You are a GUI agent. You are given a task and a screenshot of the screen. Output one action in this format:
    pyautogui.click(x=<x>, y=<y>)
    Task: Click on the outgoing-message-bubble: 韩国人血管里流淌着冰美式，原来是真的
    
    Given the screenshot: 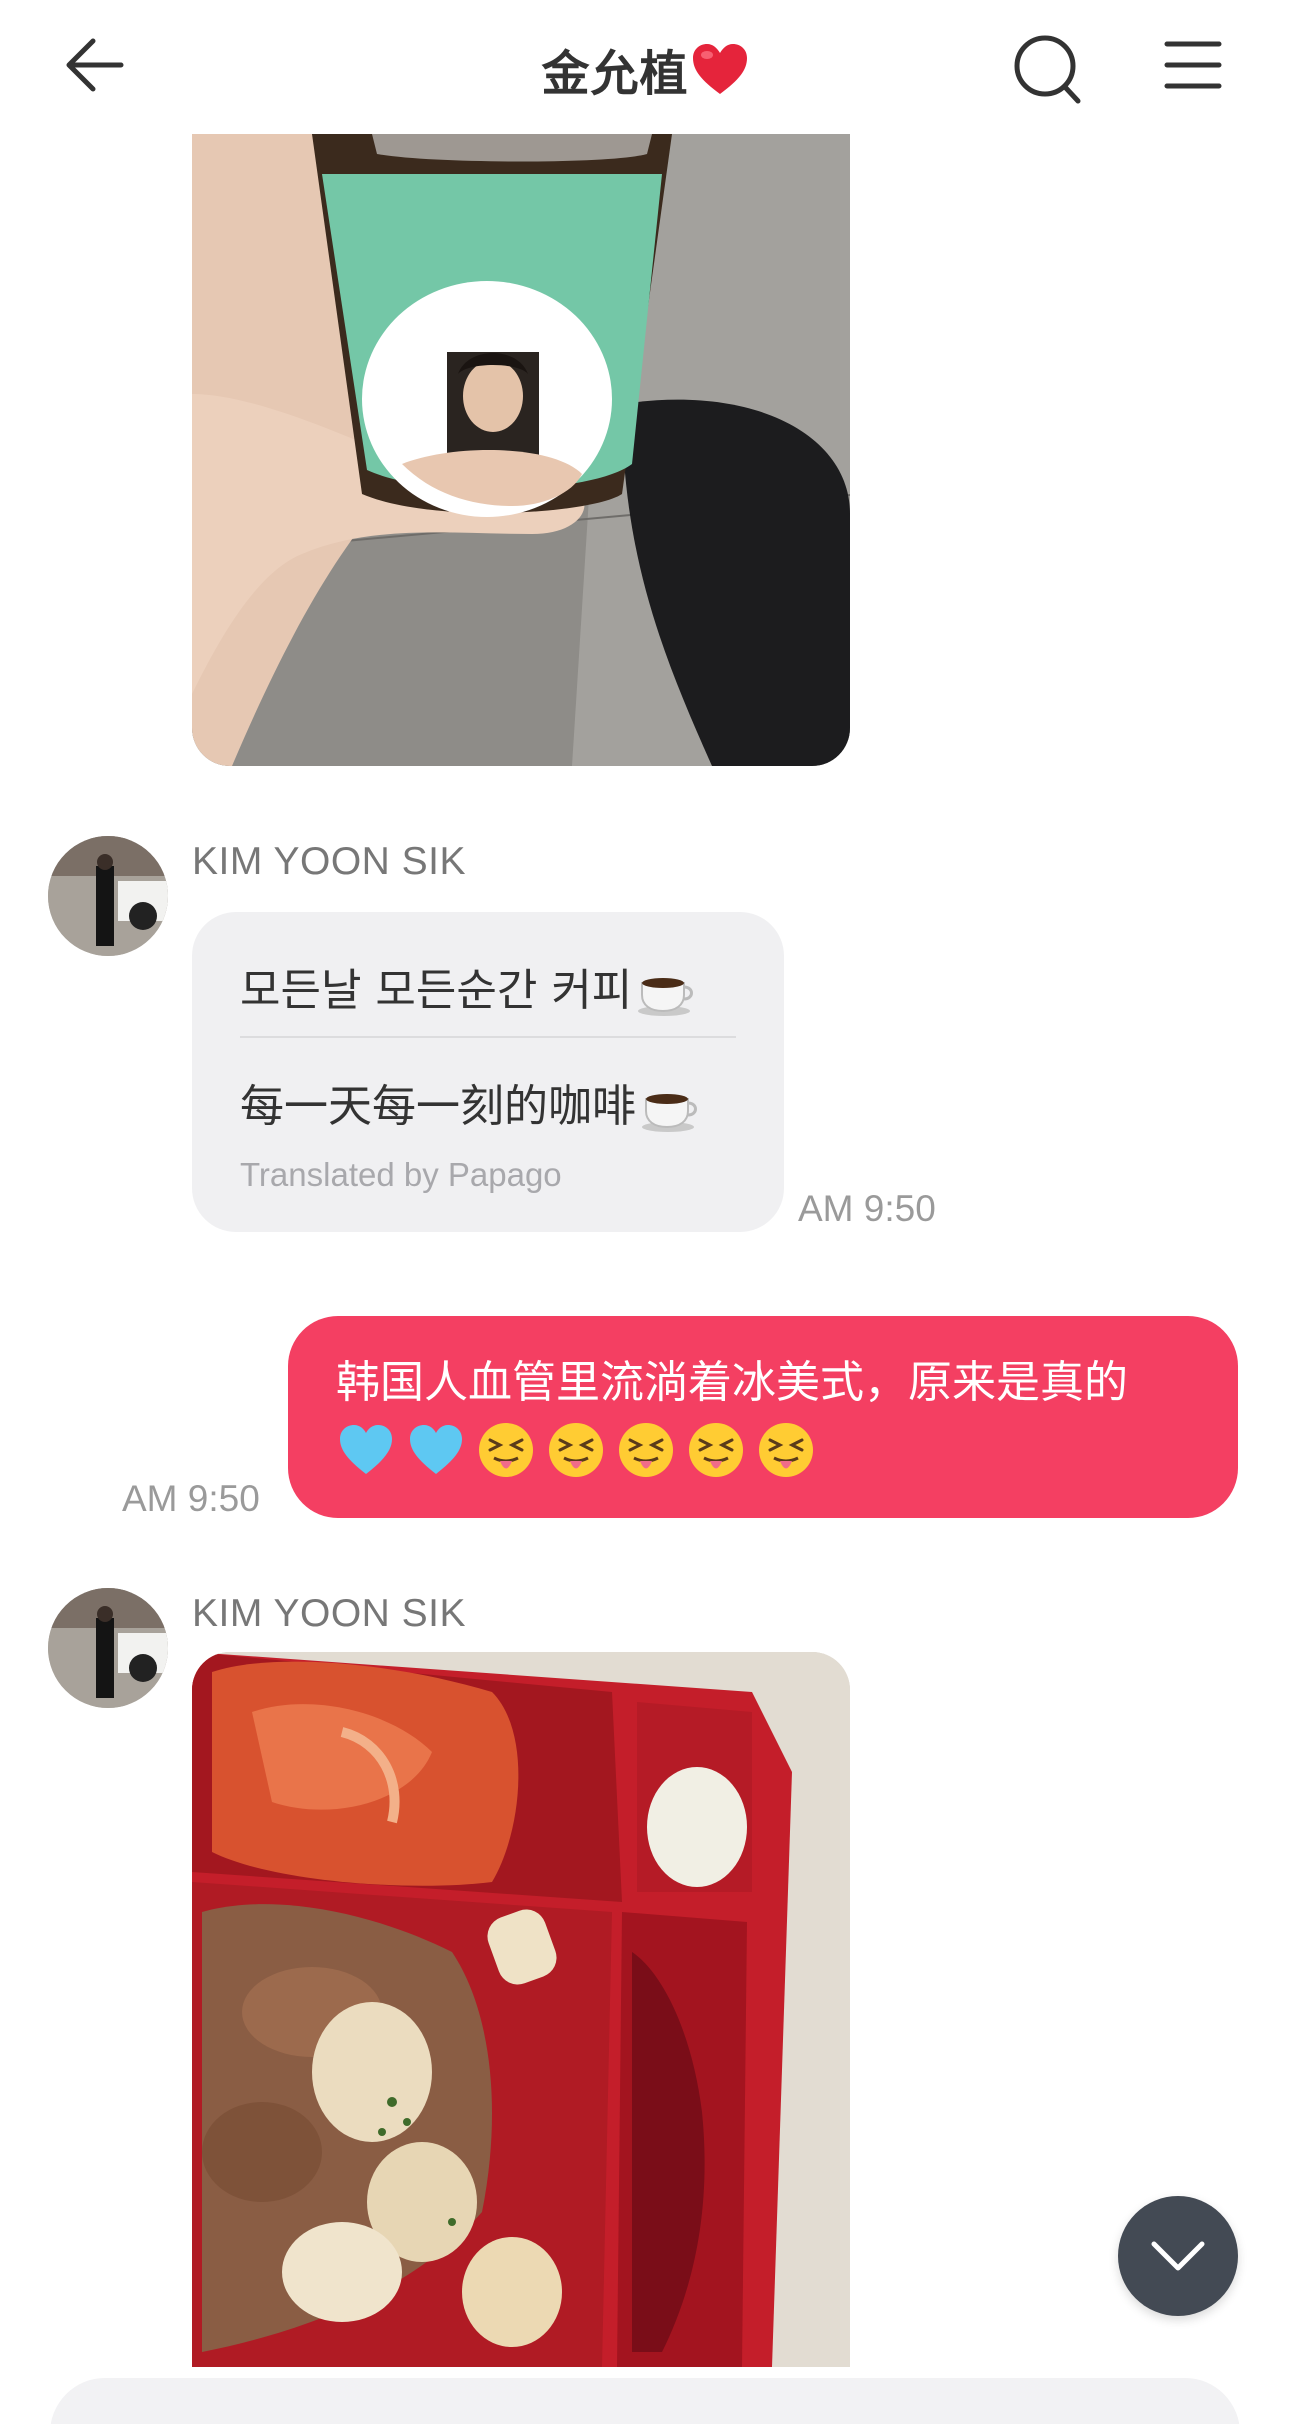 What is the action you would take?
    pyautogui.click(x=763, y=1417)
    